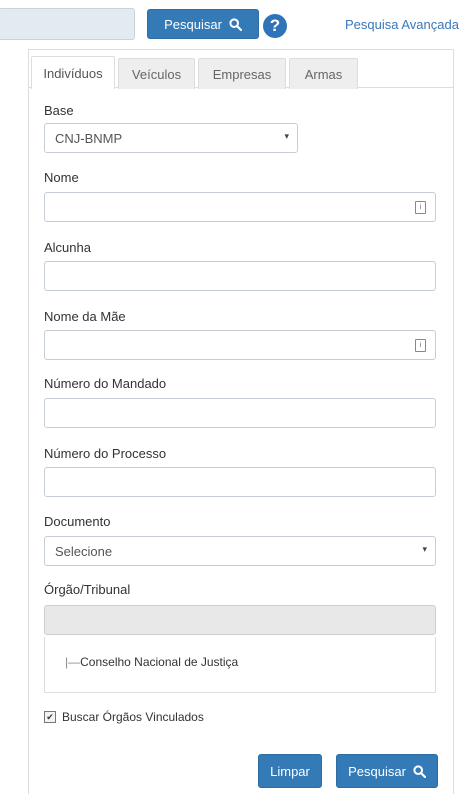  I want to click on tab-veiculos: Veículos, so click(156, 73).